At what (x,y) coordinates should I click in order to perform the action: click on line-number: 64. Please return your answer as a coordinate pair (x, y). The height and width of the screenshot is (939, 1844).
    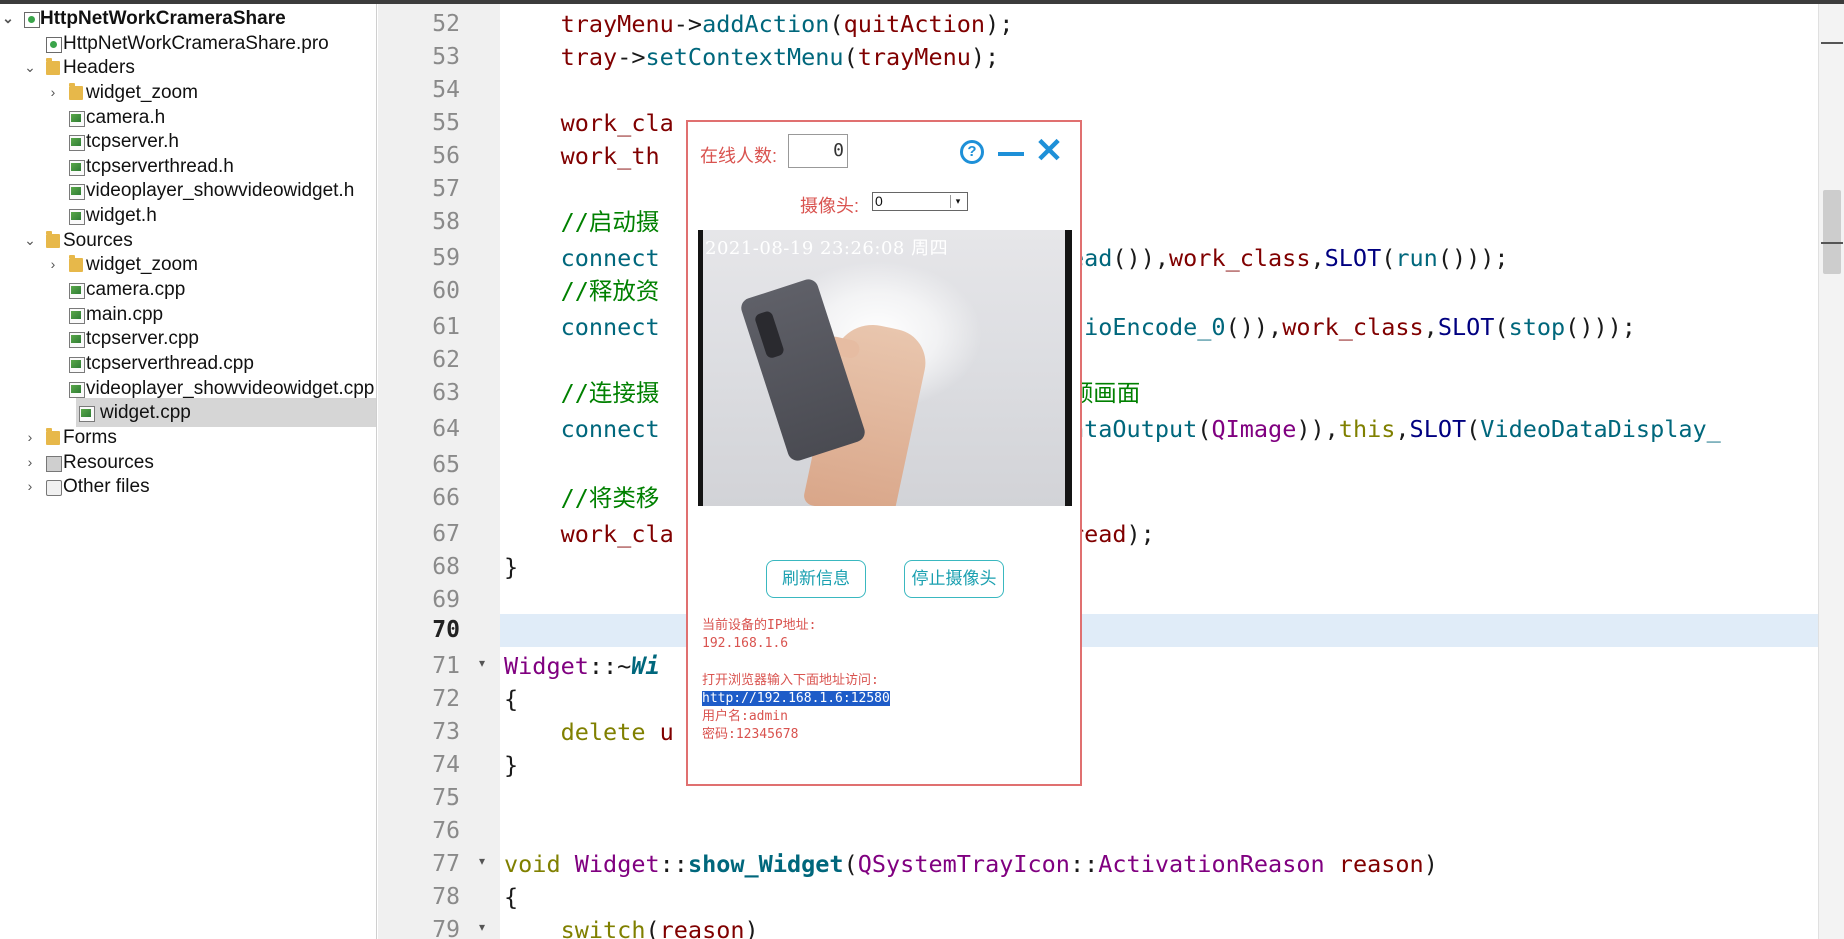
    Looking at the image, I should click on (446, 429).